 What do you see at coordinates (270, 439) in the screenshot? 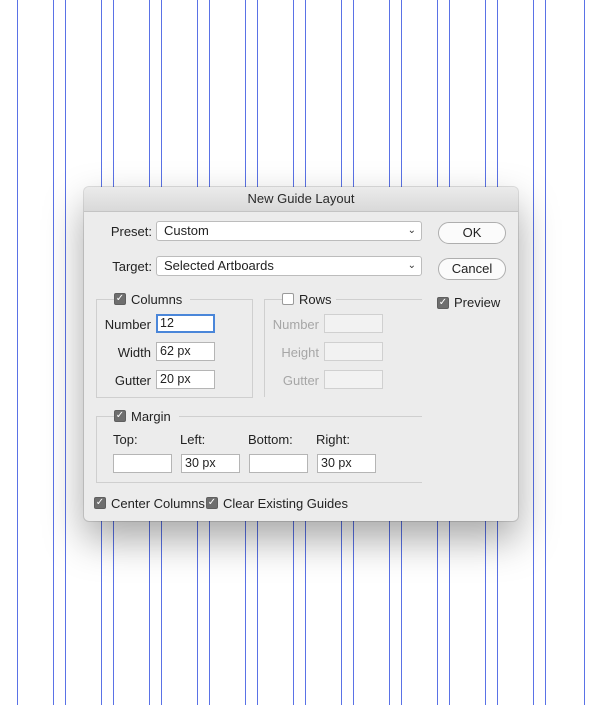
I see `margin-bottom-label: Bottom:` at bounding box center [270, 439].